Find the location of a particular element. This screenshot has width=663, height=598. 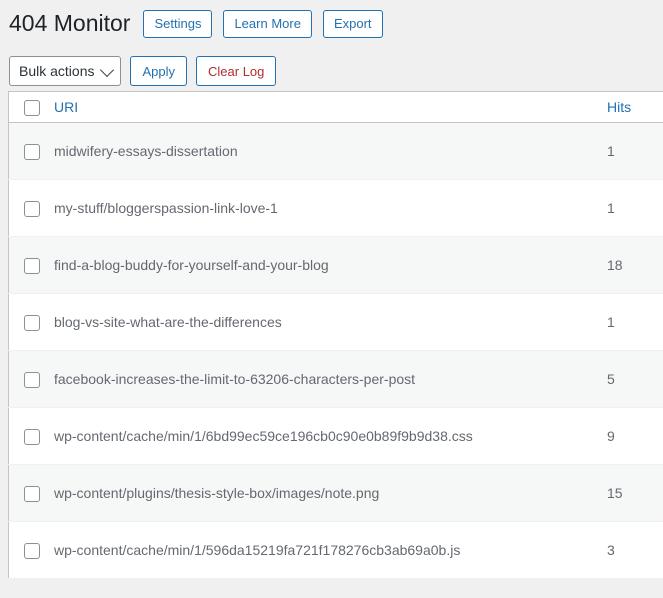

bulk-actions-label: Bulk actions is located at coordinates (57, 71).